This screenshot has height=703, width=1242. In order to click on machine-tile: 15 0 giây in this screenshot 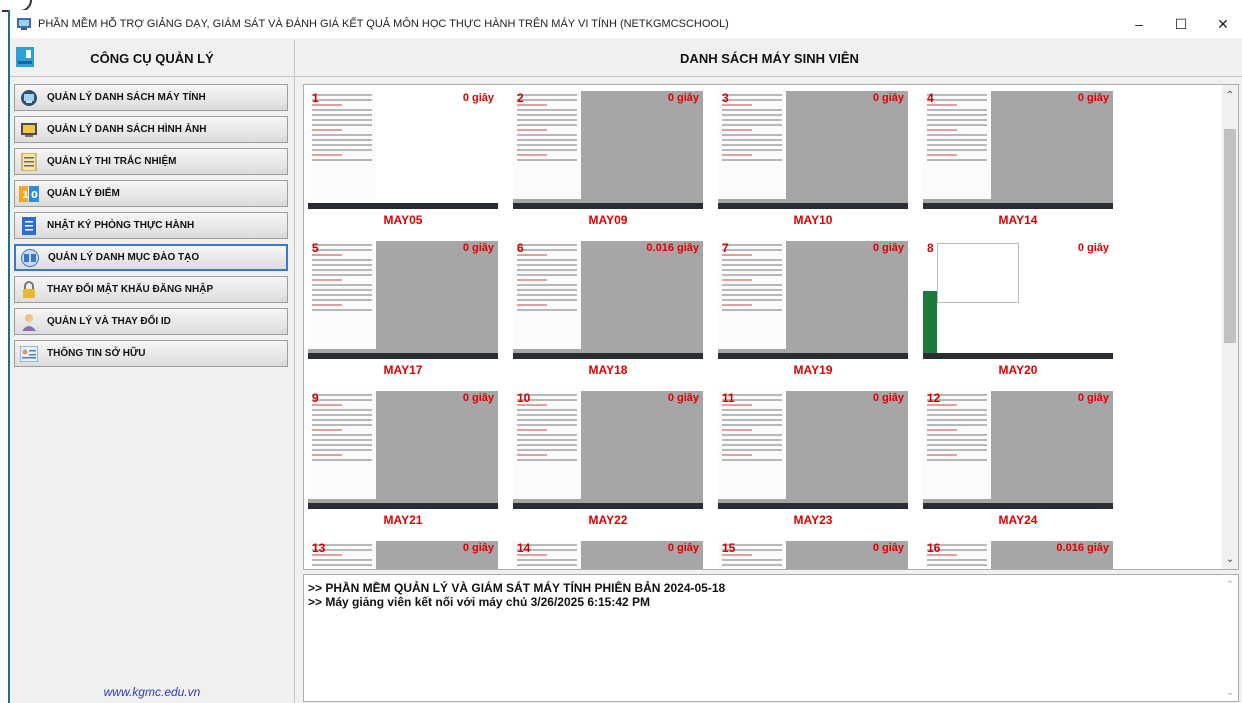, I will do `click(811, 554)`.